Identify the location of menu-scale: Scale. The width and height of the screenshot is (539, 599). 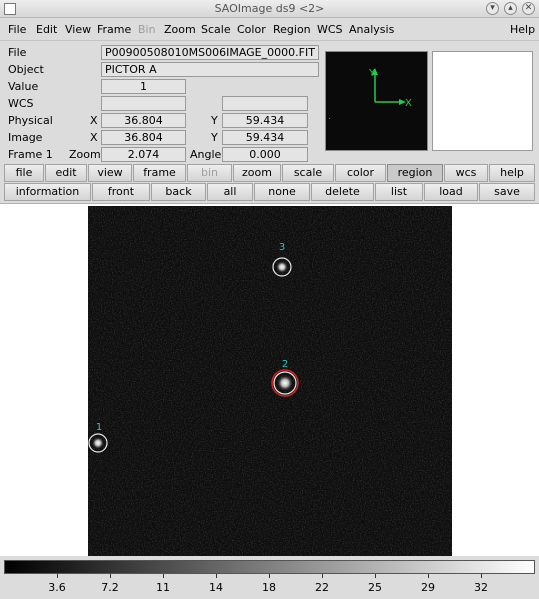
(216, 29).